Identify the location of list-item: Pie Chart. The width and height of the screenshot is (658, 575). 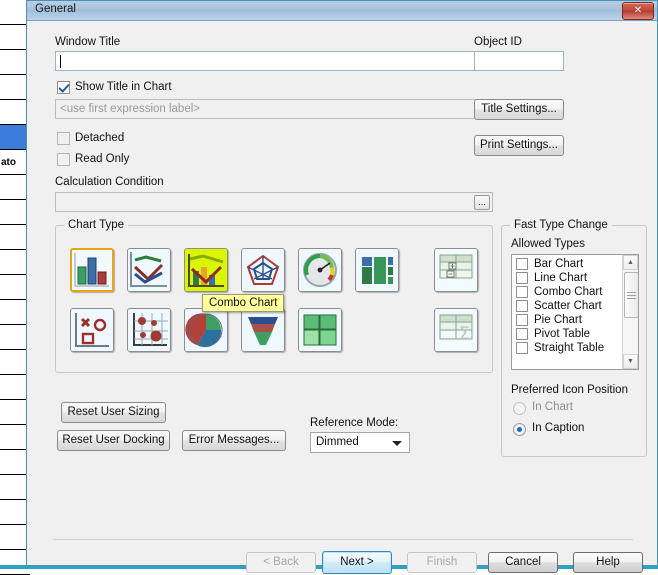
(566, 320).